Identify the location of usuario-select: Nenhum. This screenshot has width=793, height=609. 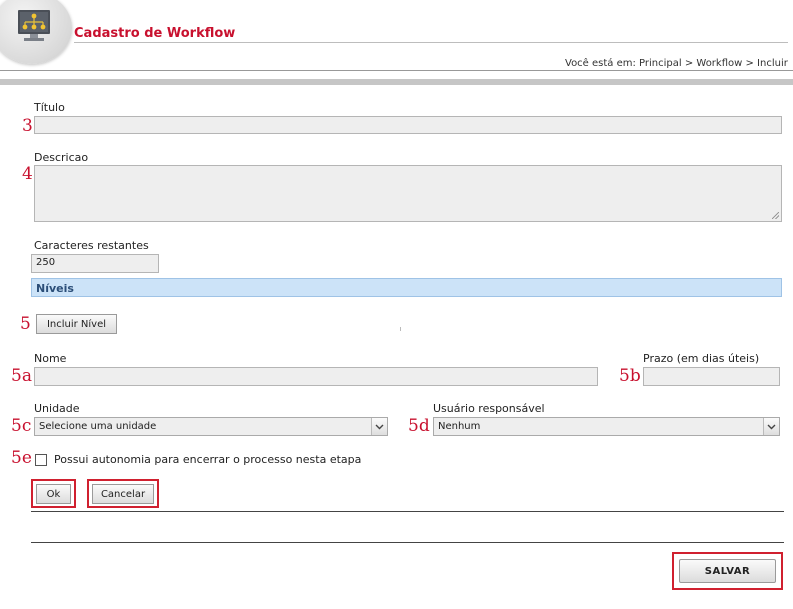
(606, 426).